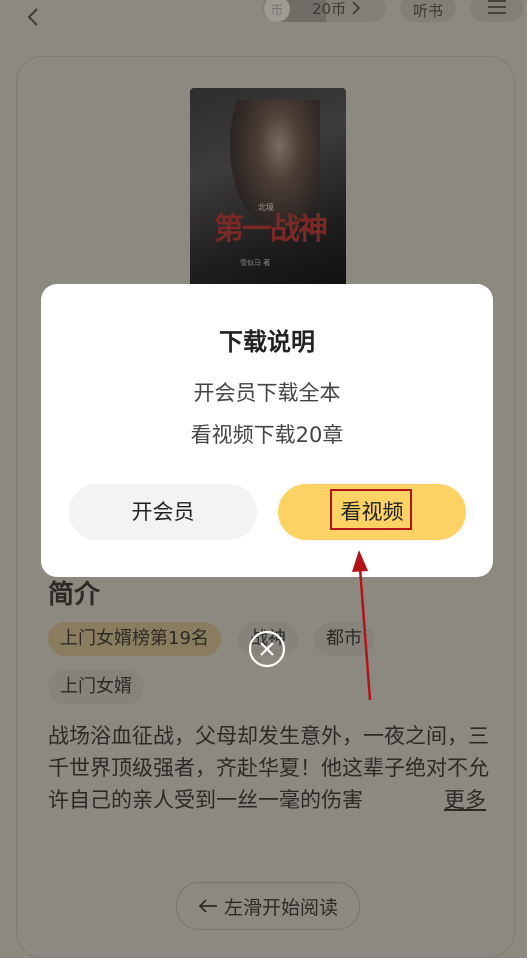 Image resolution: width=527 pixels, height=958 pixels. Describe the element at coordinates (34, 18) in the screenshot. I see `back-icon` at that location.